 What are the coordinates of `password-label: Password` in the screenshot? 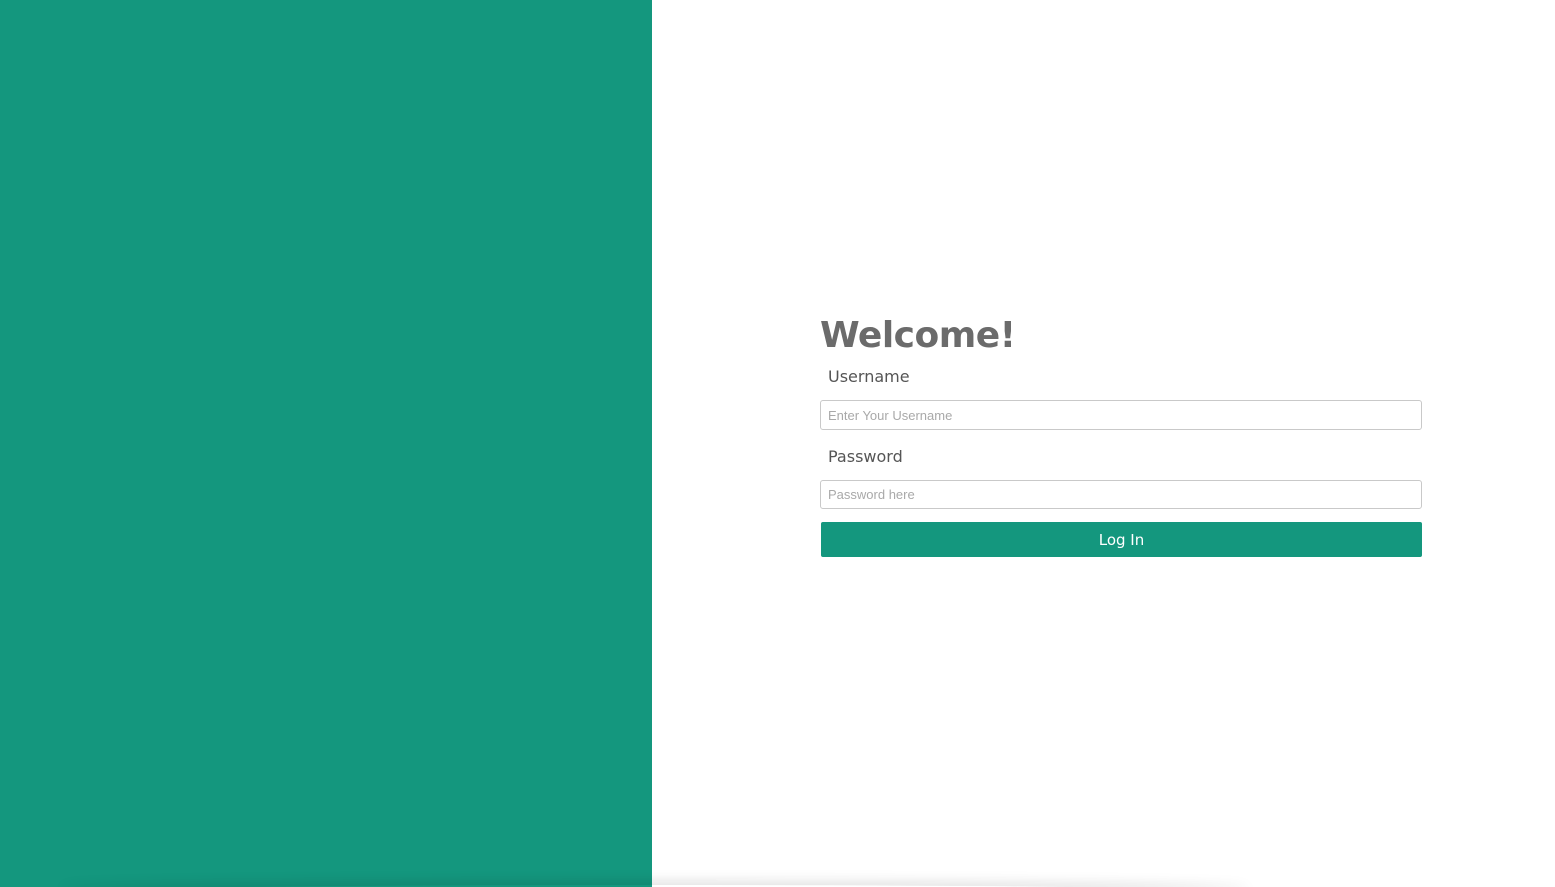 It's located at (865, 456).